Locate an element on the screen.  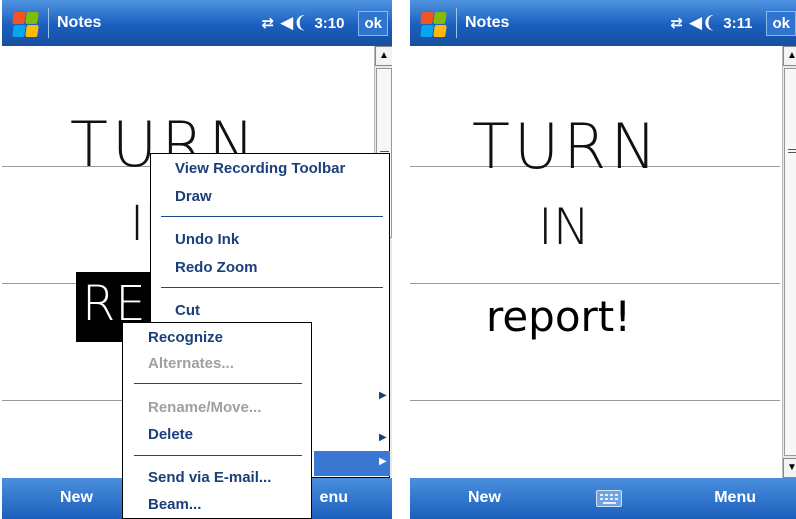
clock: 3:10 is located at coordinates (329, 23).